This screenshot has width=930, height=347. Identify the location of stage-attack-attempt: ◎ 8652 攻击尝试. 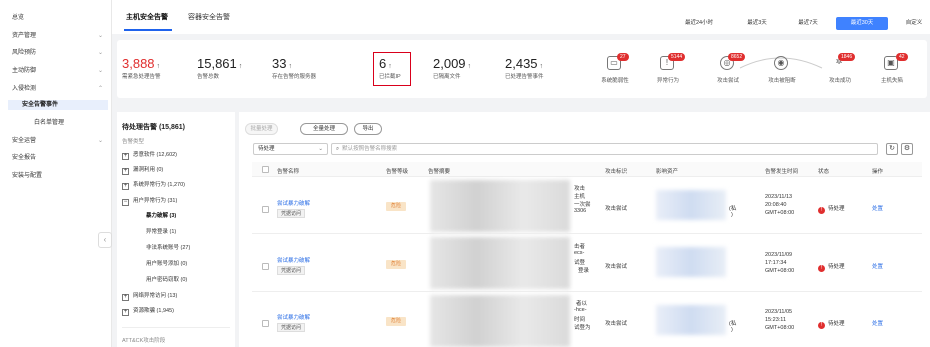
(728, 72).